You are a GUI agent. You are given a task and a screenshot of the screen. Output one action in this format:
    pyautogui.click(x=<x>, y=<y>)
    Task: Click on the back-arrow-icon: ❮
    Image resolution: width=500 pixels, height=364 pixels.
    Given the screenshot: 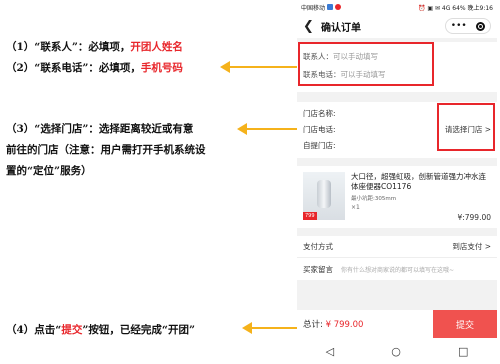 What is the action you would take?
    pyautogui.click(x=310, y=26)
    